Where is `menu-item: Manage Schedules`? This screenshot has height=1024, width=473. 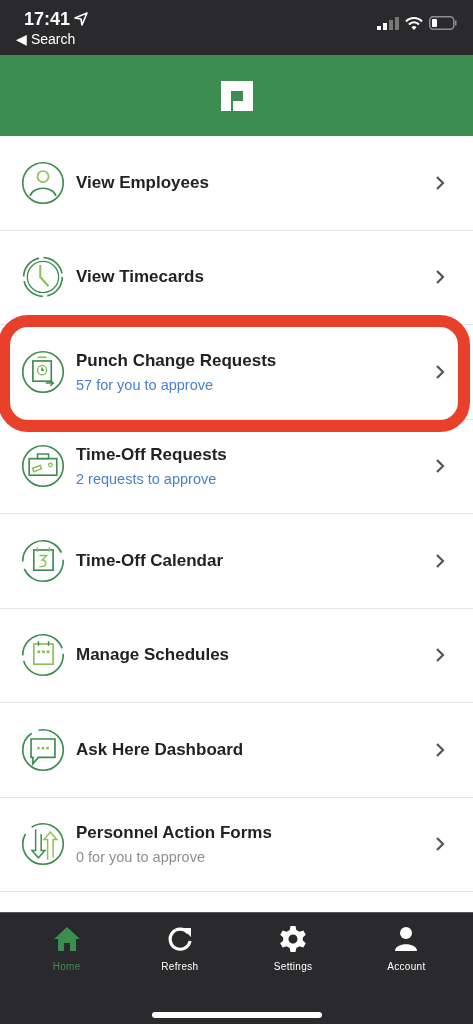
menu-item: Manage Schedules is located at coordinates (236, 655).